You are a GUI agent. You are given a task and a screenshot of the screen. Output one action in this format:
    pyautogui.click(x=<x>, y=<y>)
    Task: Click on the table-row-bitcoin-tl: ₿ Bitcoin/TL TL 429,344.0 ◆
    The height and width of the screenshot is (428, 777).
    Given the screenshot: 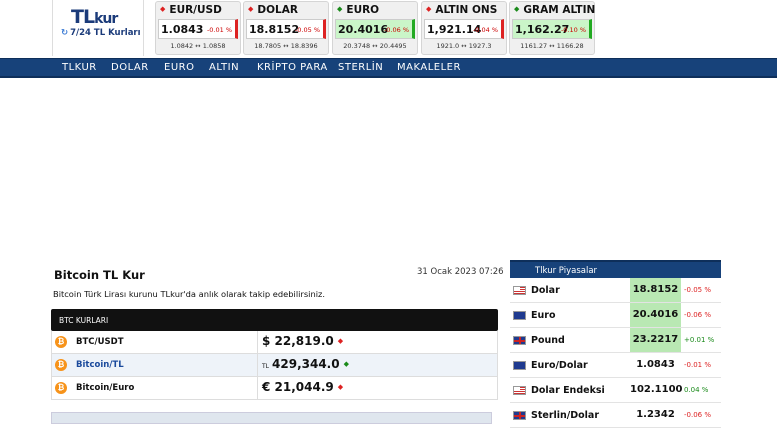 What is the action you would take?
    pyautogui.click(x=274, y=365)
    